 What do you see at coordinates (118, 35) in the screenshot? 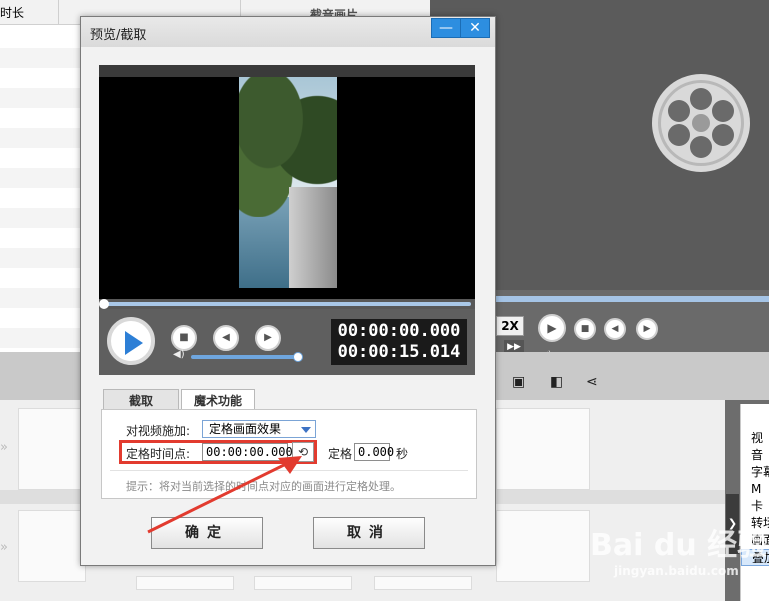
I see `dialog-title: 预览/截取` at bounding box center [118, 35].